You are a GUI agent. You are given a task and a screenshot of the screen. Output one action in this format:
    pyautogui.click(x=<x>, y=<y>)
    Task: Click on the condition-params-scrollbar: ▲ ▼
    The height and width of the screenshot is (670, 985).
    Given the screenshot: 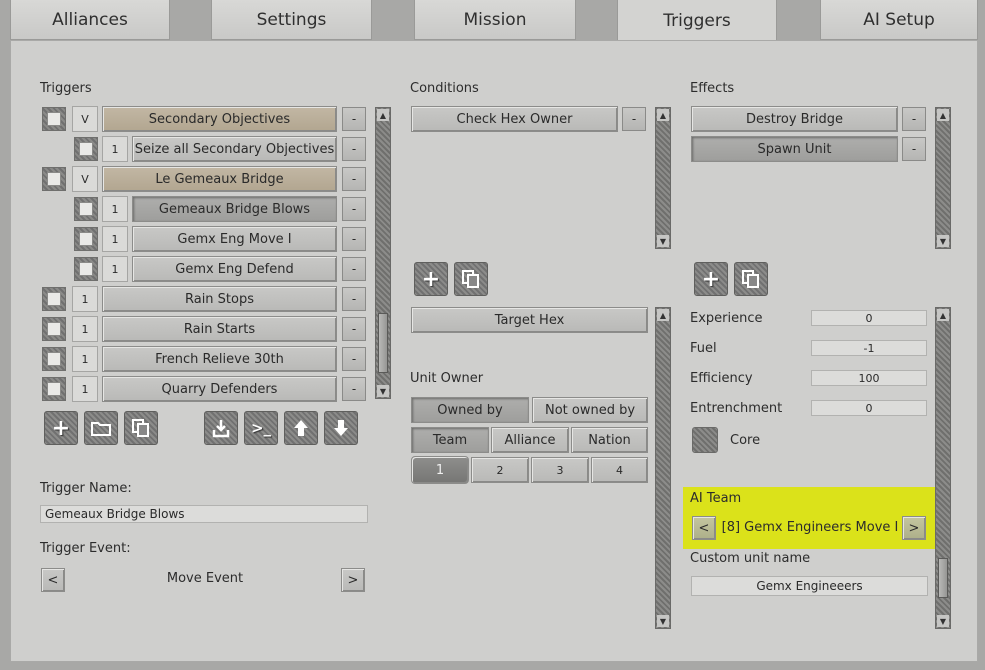 What is the action you would take?
    pyautogui.click(x=663, y=468)
    